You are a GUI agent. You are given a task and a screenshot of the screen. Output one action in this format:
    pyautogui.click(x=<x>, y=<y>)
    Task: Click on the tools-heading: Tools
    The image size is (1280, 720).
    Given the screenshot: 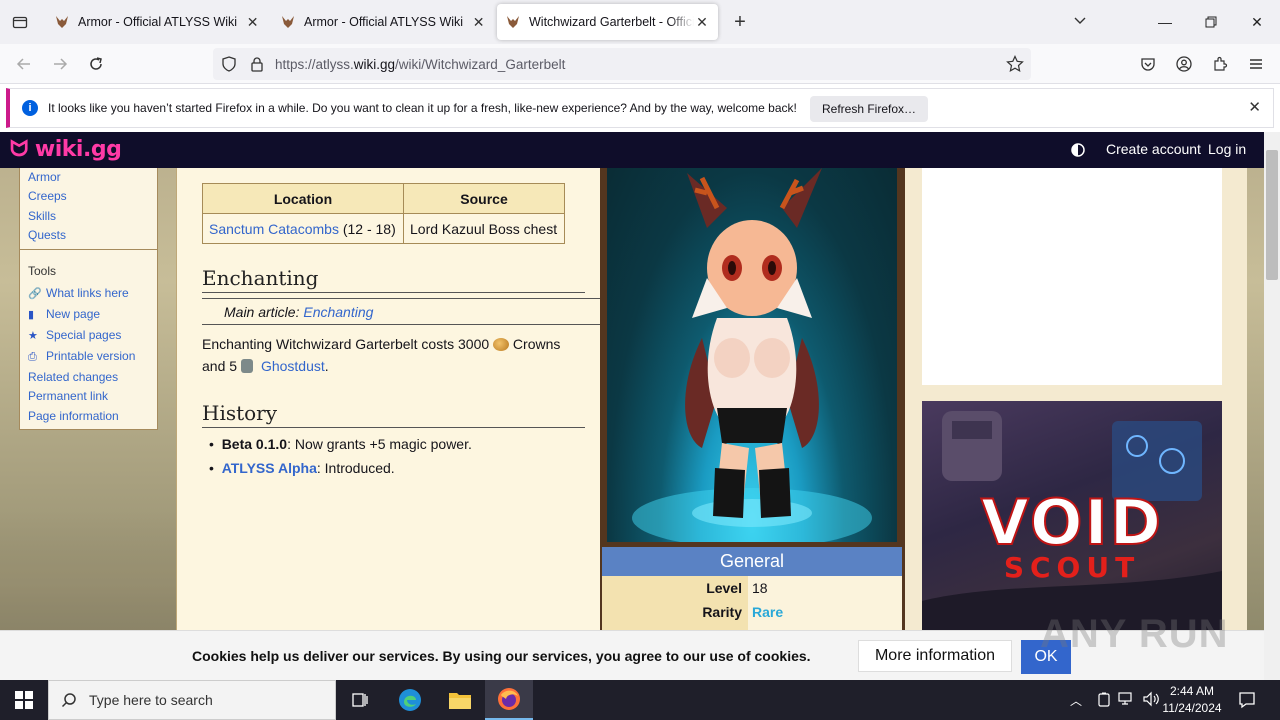 What is the action you would take?
    pyautogui.click(x=42, y=271)
    